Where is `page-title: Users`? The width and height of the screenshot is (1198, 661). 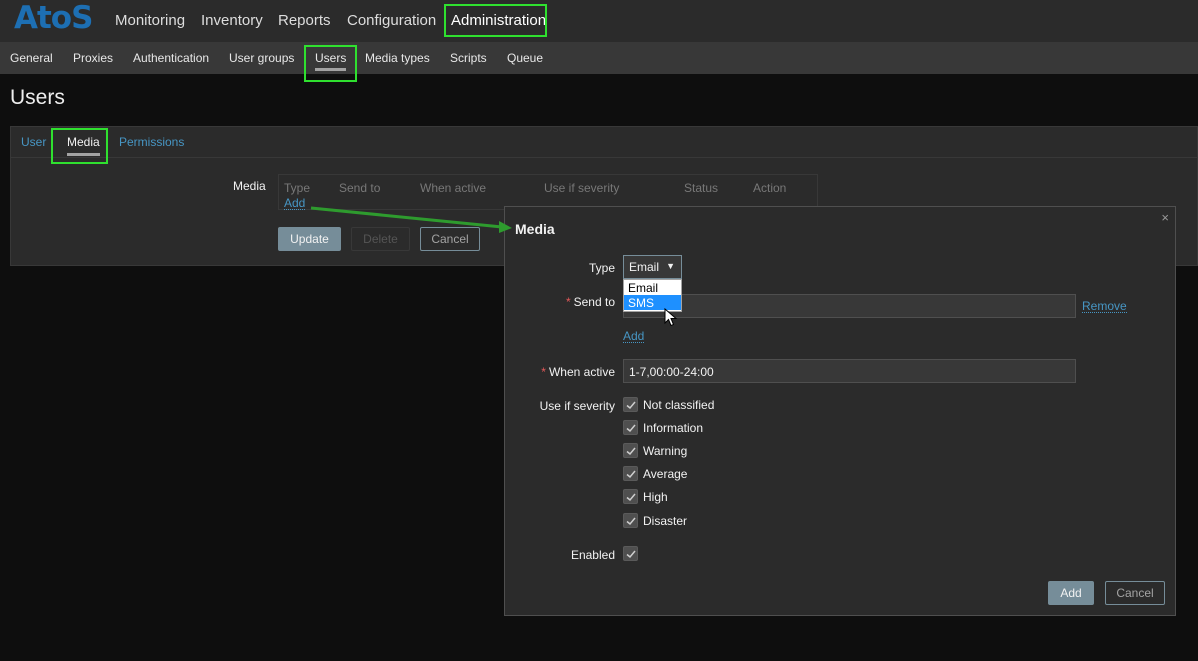
page-title: Users is located at coordinates (37, 97).